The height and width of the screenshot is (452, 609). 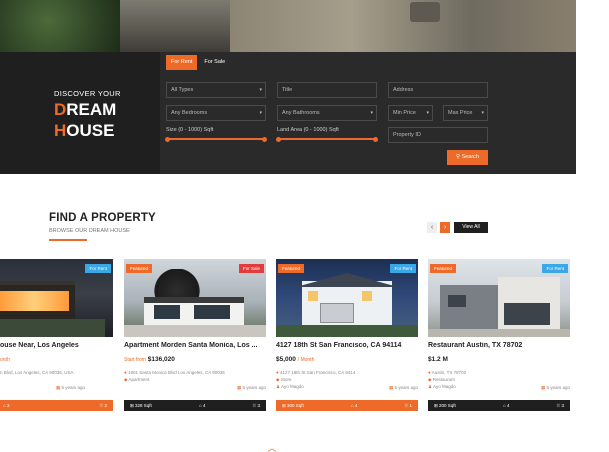 What do you see at coordinates (499, 405) in the screenshot?
I see `property-features-bar: ⊞ 200 Sqft ⌂ 4 ⛆ 3` at bounding box center [499, 405].